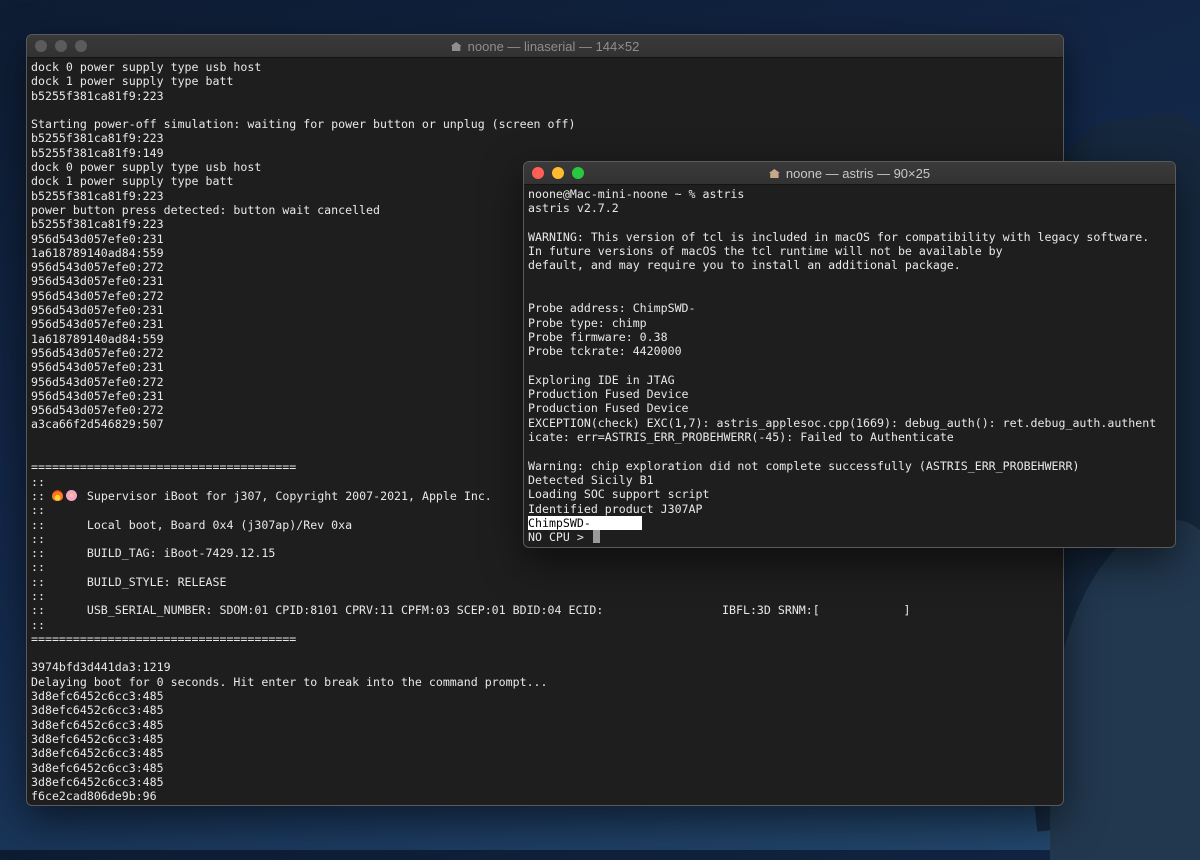 The width and height of the screenshot is (1200, 860). What do you see at coordinates (97, 152) in the screenshot?
I see `terminal-line: b5255f381ca81f9:149` at bounding box center [97, 152].